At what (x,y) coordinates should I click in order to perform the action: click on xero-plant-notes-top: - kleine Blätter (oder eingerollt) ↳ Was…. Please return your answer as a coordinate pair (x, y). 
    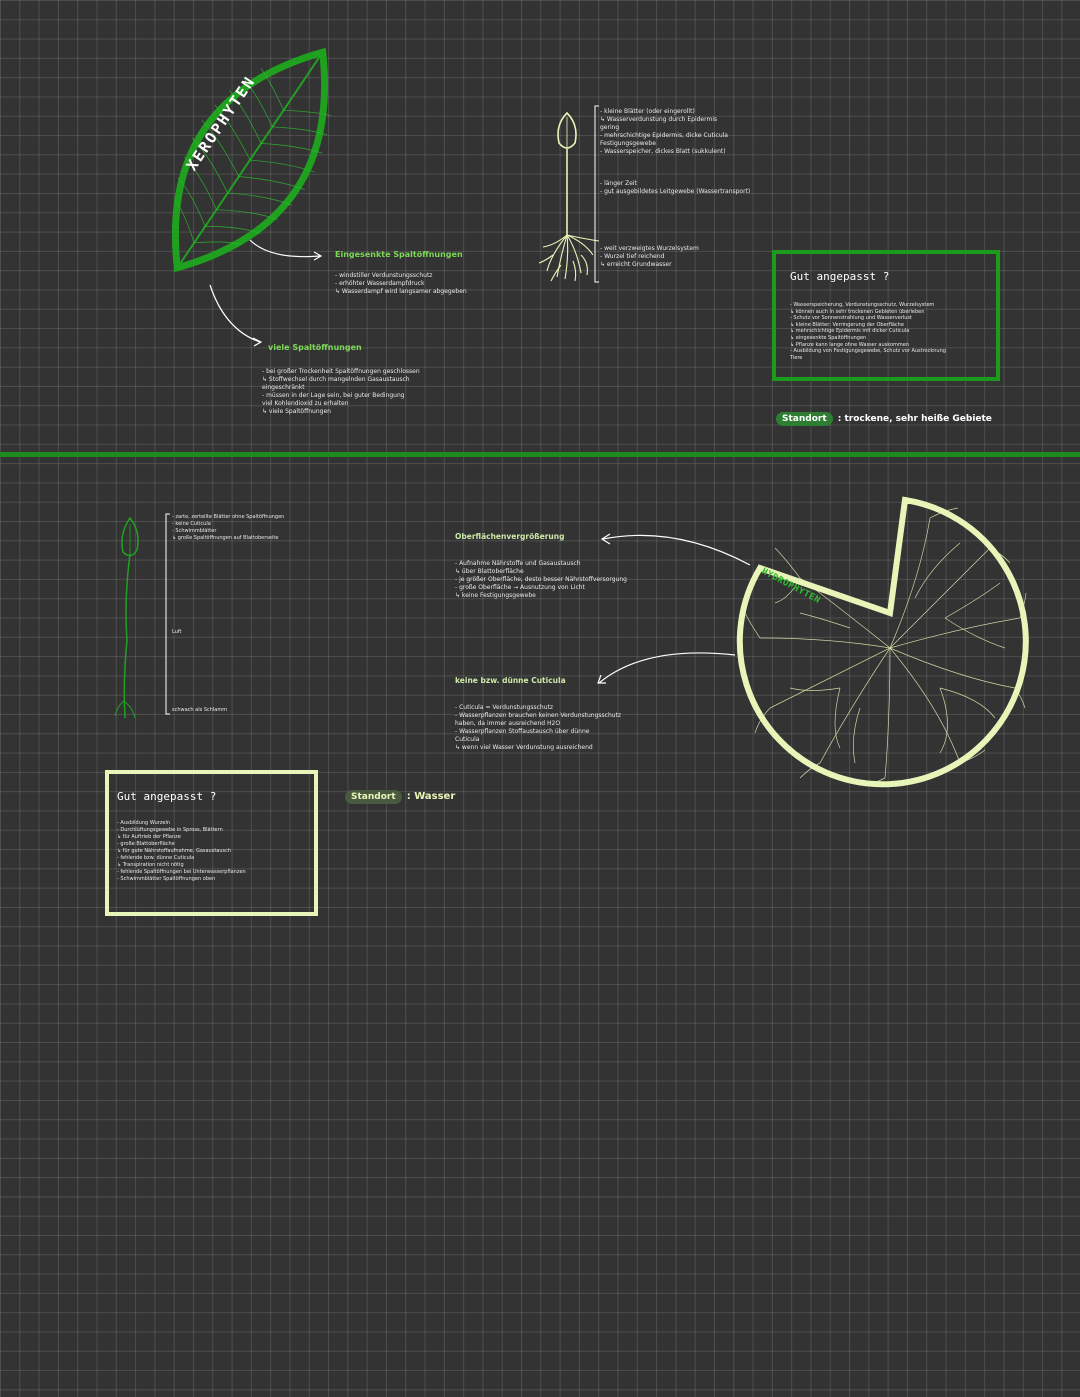
    Looking at the image, I should click on (664, 132).